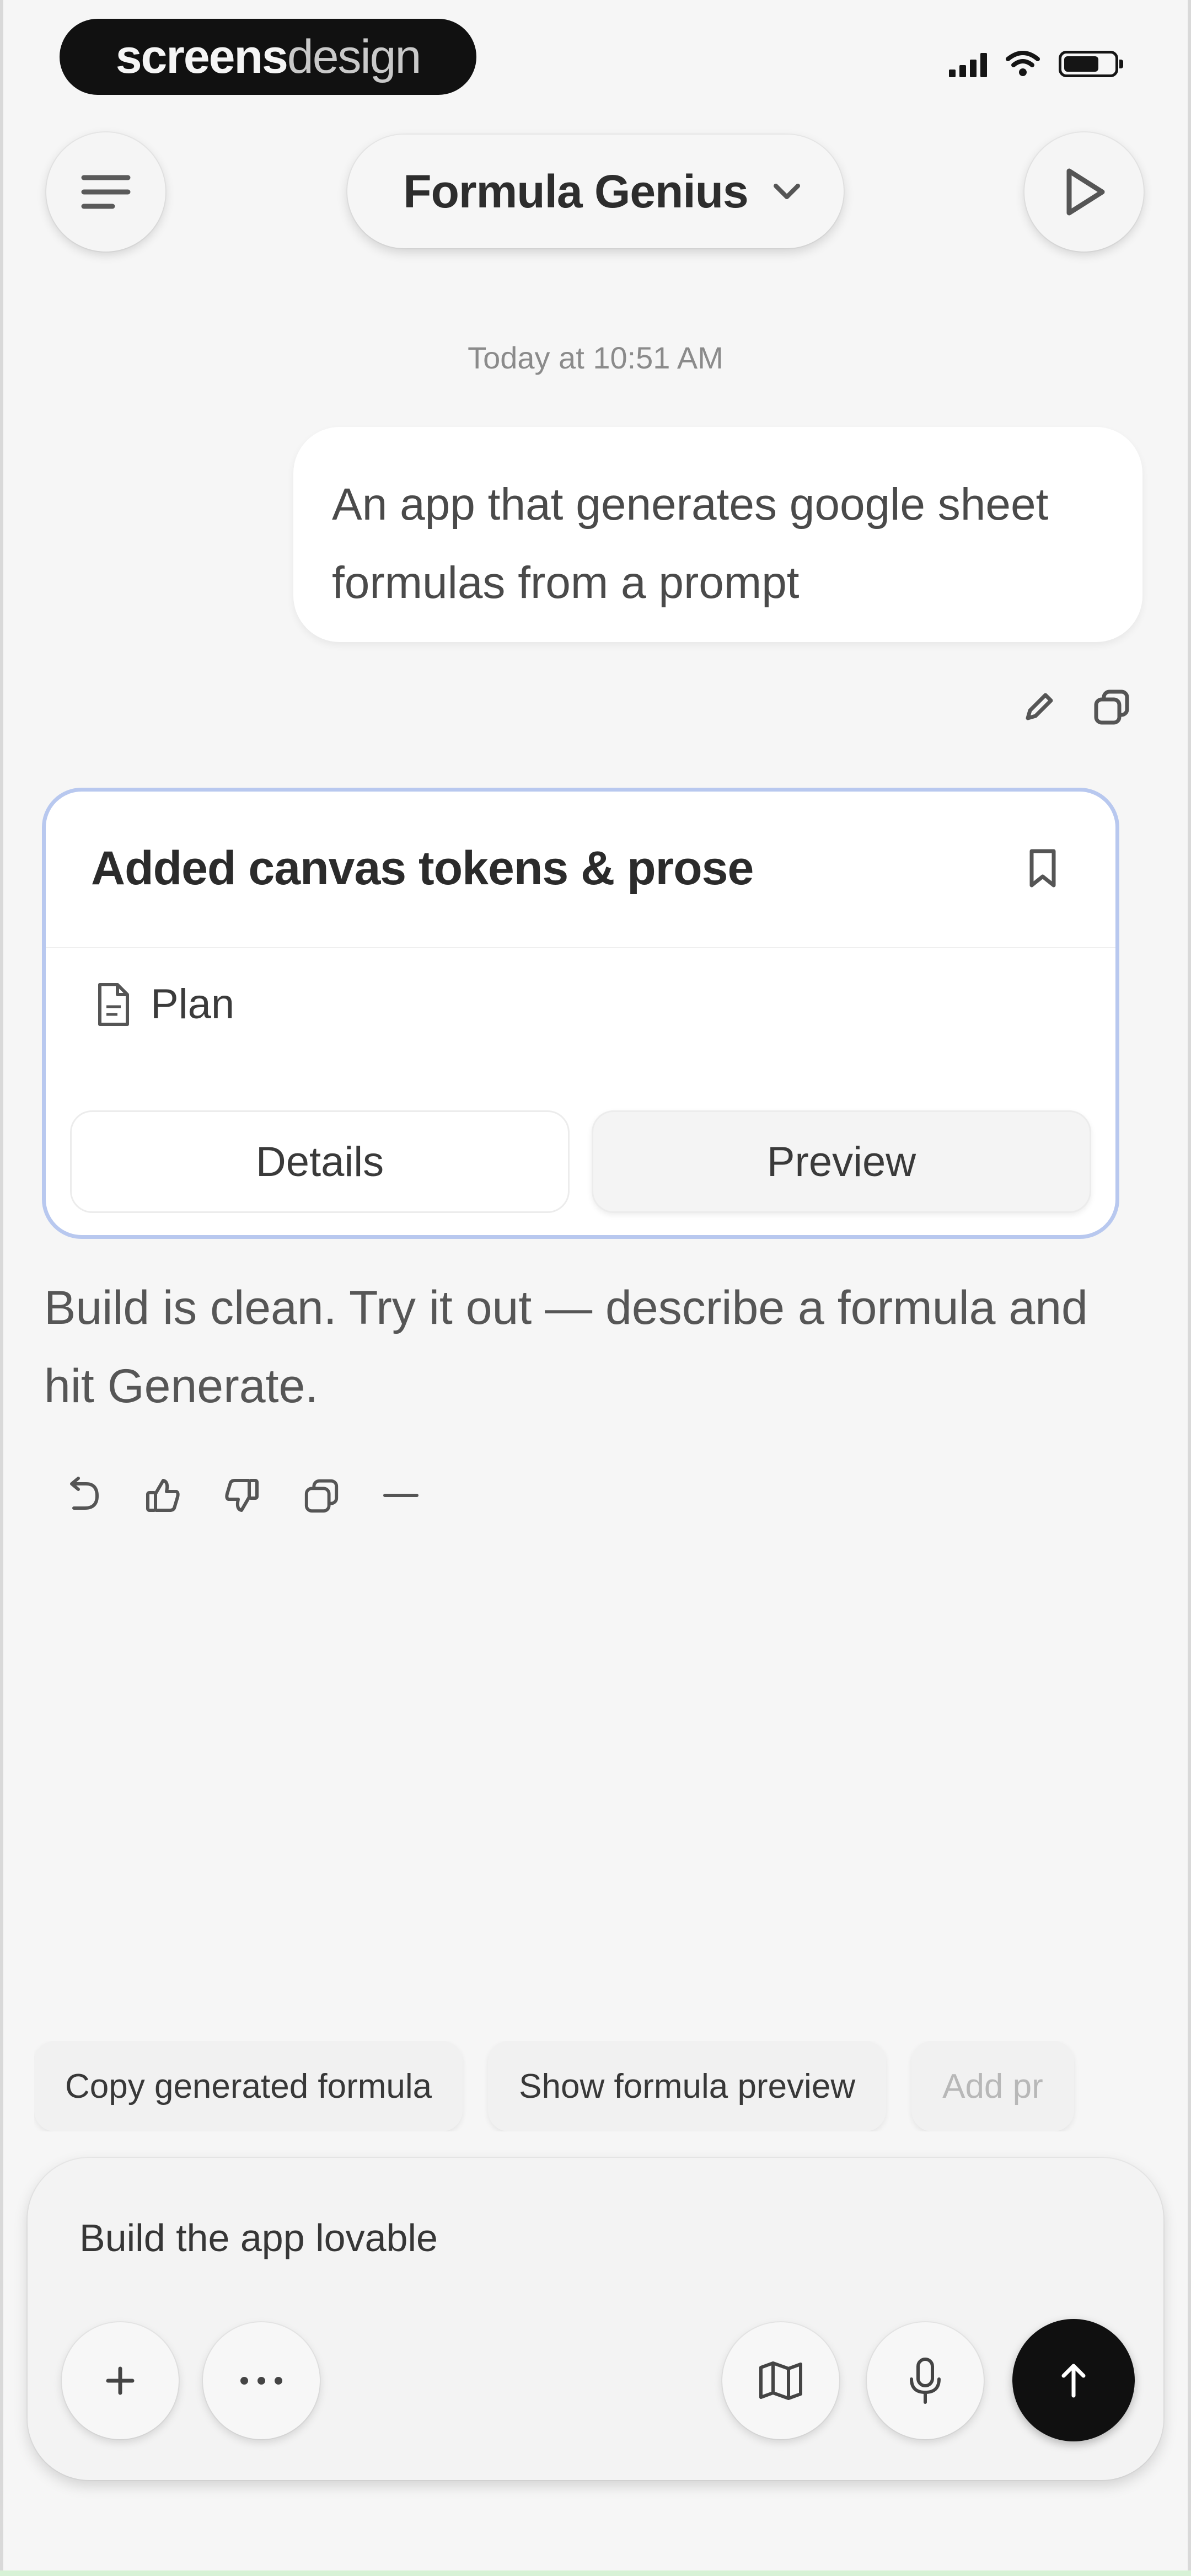 Image resolution: width=1191 pixels, height=2576 pixels. What do you see at coordinates (193, 1004) in the screenshot?
I see `plan-item-label: Plan` at bounding box center [193, 1004].